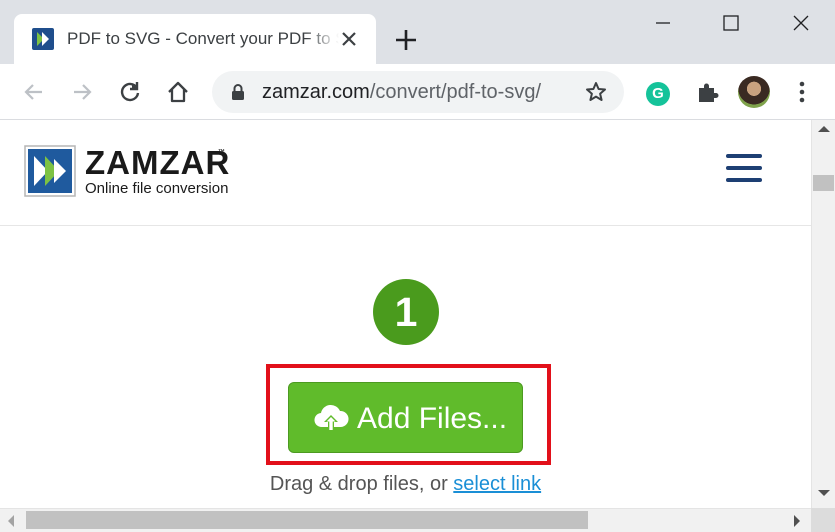 The height and width of the screenshot is (532, 835). What do you see at coordinates (824, 493) in the screenshot?
I see `scroll-down-arrow-icon` at bounding box center [824, 493].